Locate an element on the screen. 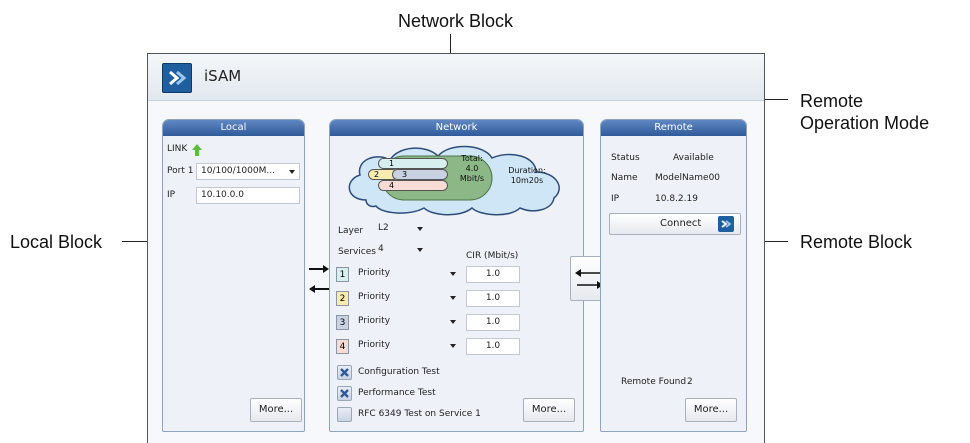 The height and width of the screenshot is (443, 970). local-network-arrows-icon is located at coordinates (319, 279).